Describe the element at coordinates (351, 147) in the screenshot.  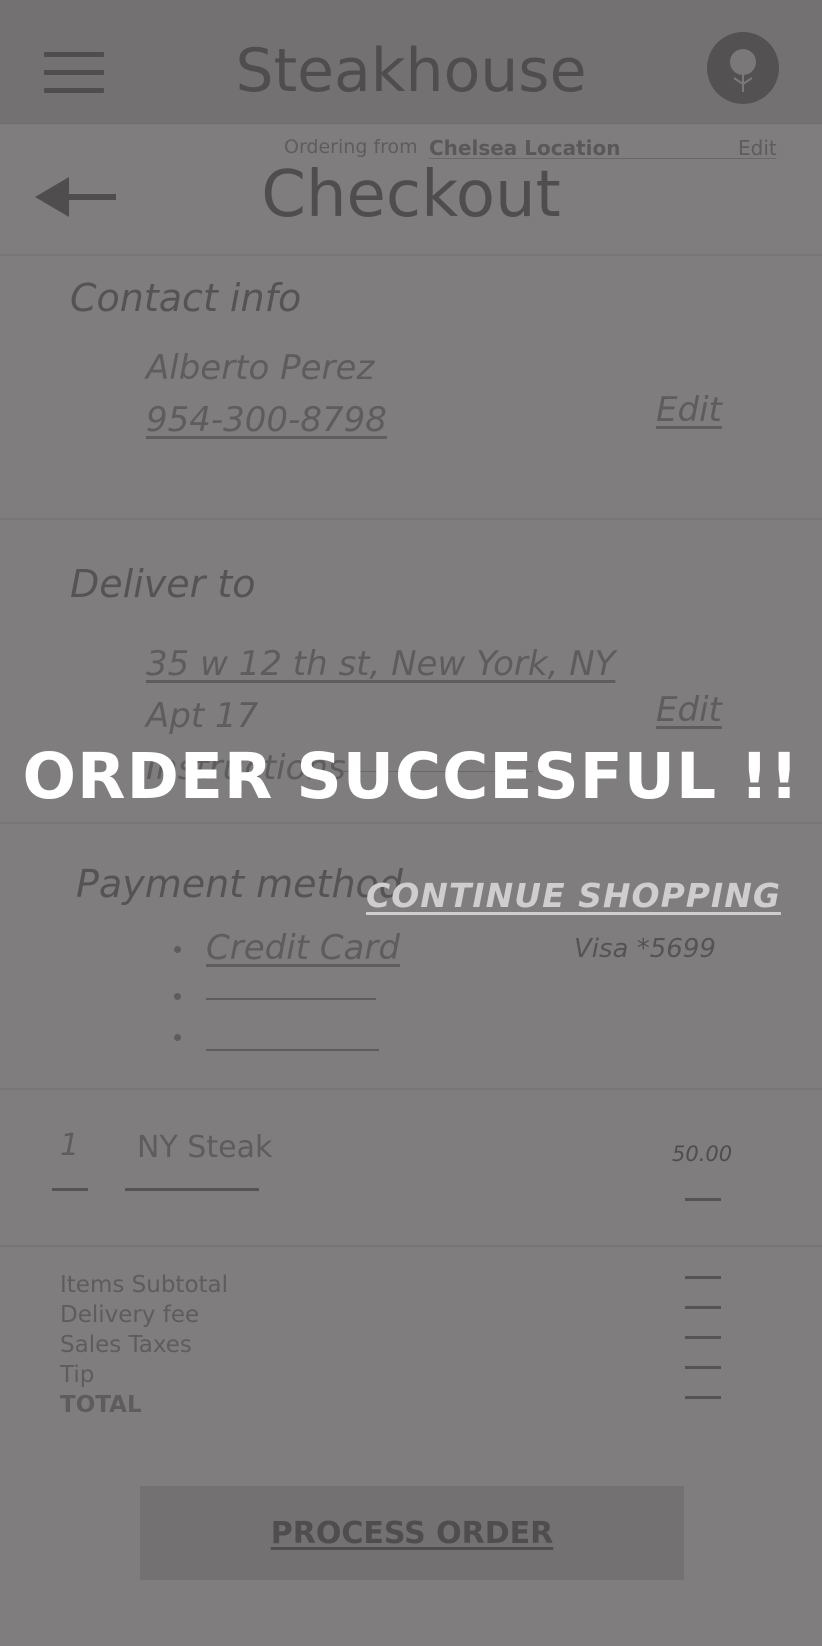
I see `ordering-from-label: Ordering from` at that location.